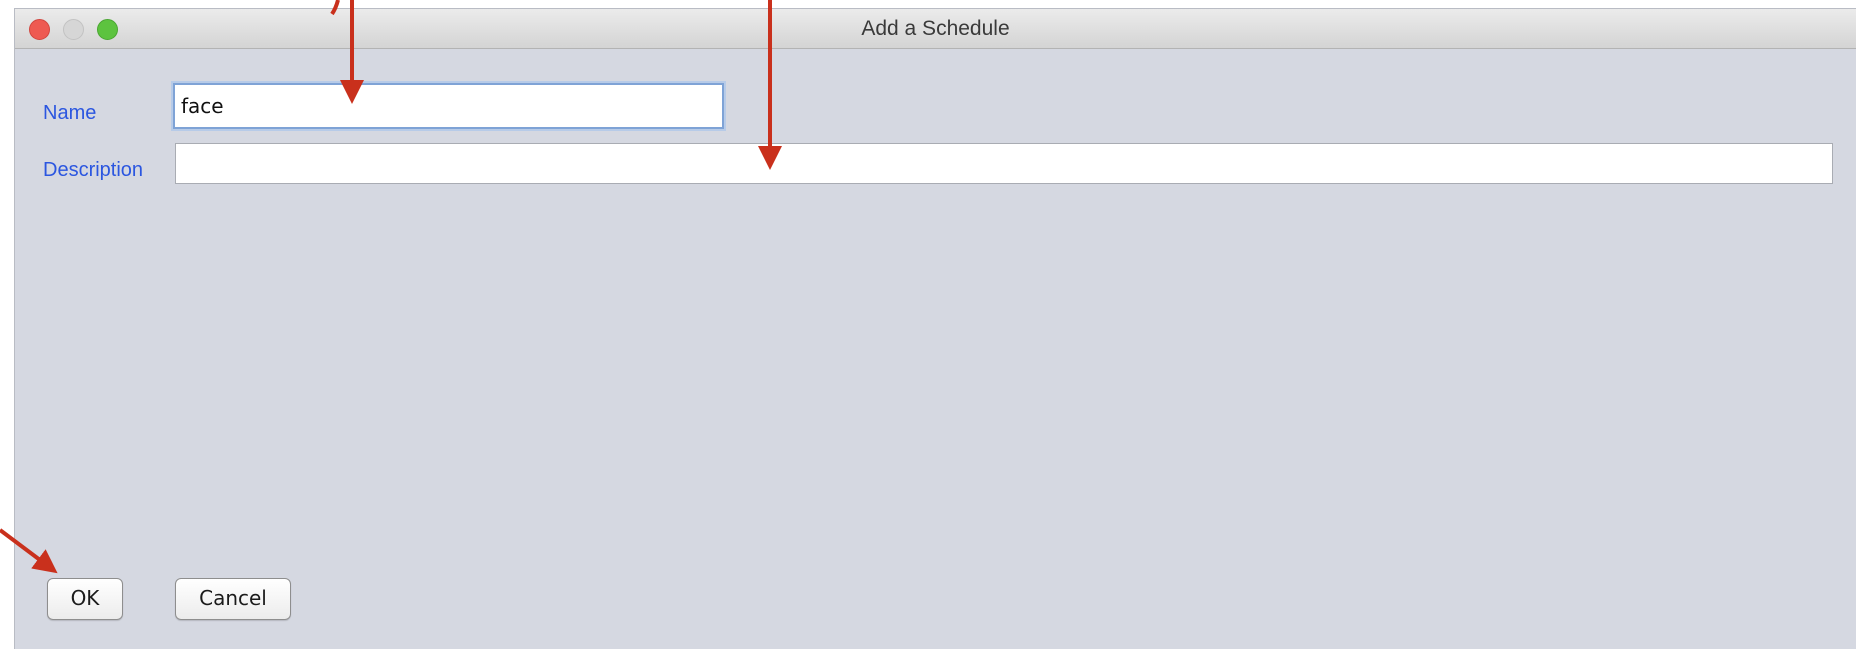  Describe the element at coordinates (233, 599) in the screenshot. I see `cancel-button: Cancel` at that location.